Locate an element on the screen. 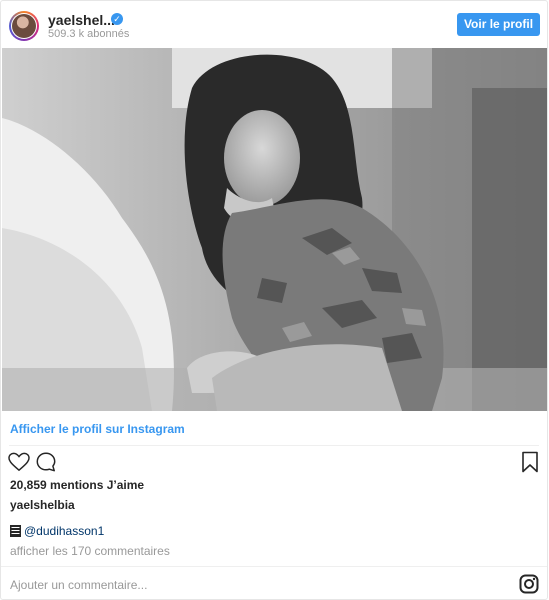 The image size is (549, 600). film-icon is located at coordinates (15, 531).